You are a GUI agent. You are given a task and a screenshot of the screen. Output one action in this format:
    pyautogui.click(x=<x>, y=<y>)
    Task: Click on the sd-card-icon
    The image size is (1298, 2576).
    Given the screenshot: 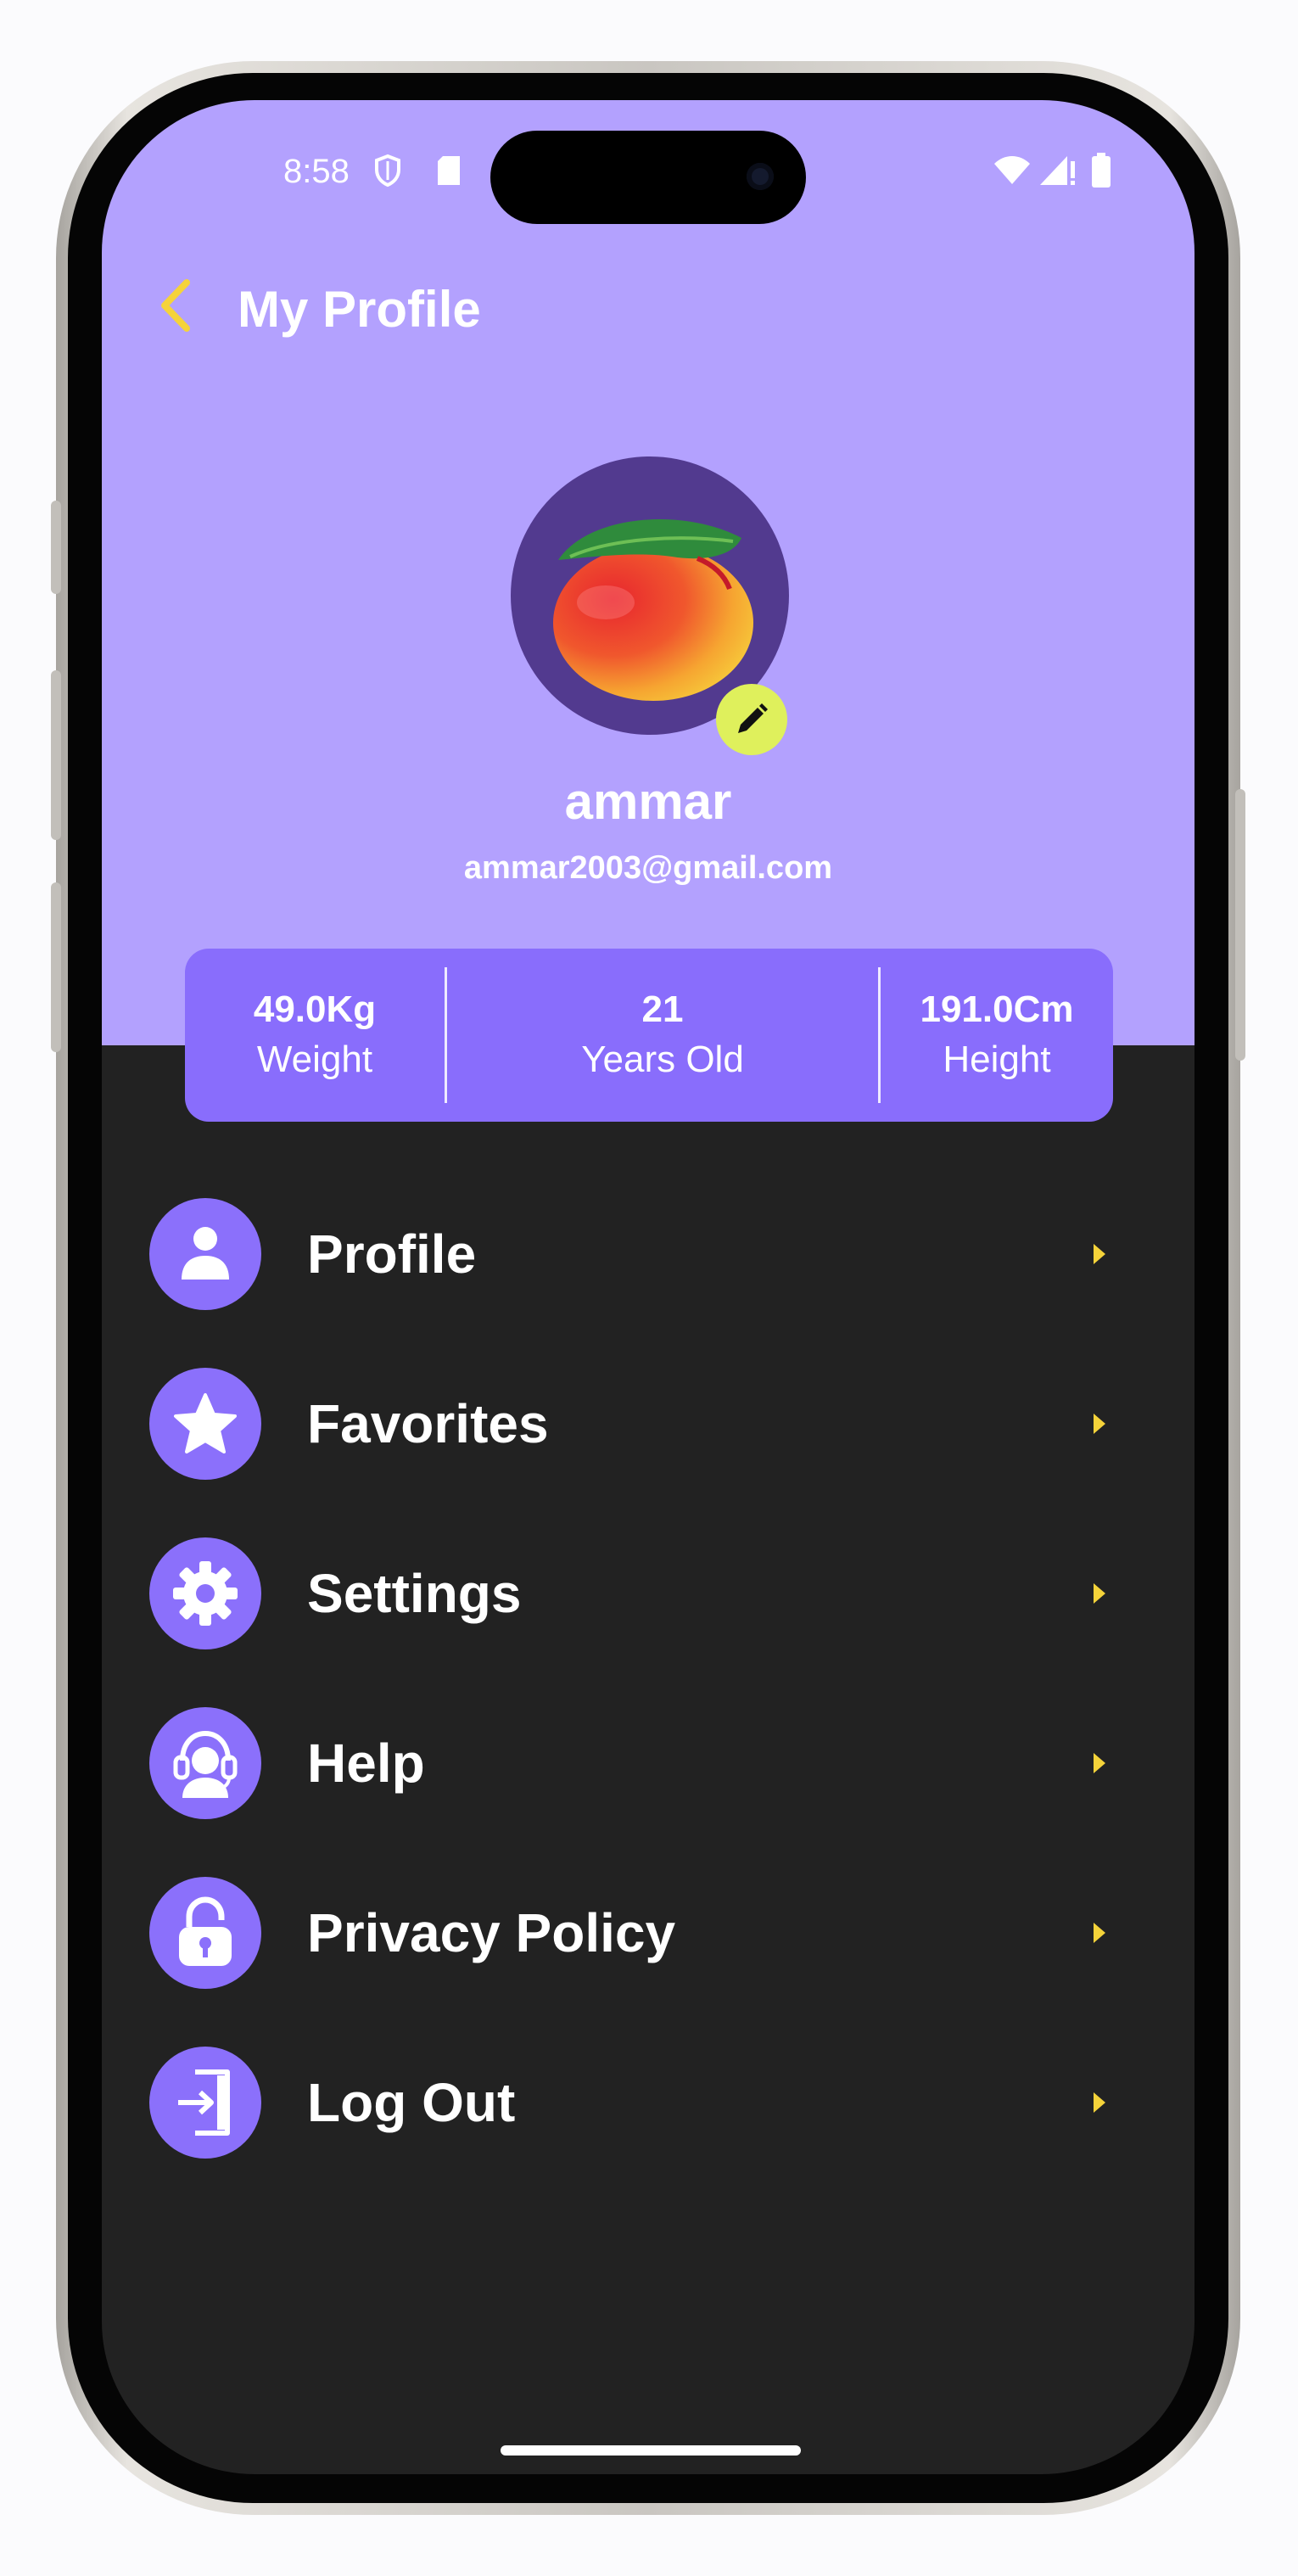 What is the action you would take?
    pyautogui.click(x=449, y=171)
    